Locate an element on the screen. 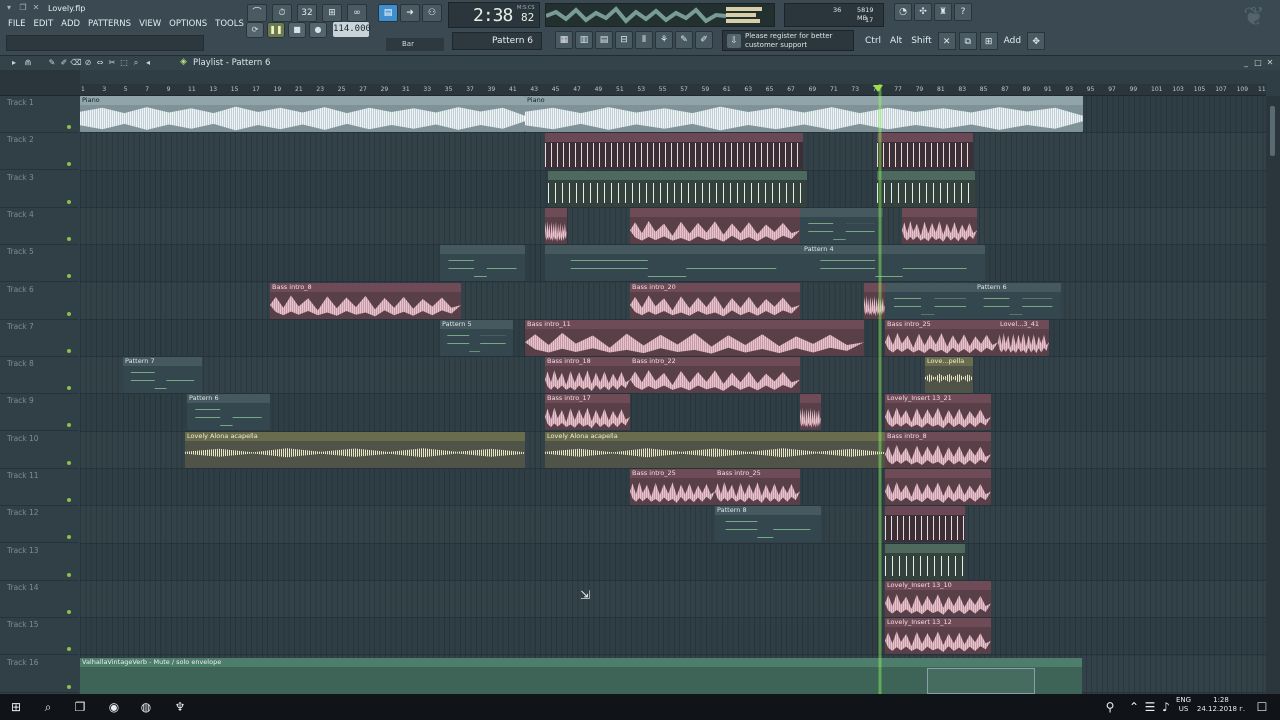 The height and width of the screenshot is (720, 1280). snap-selector: Bar is located at coordinates (415, 44).